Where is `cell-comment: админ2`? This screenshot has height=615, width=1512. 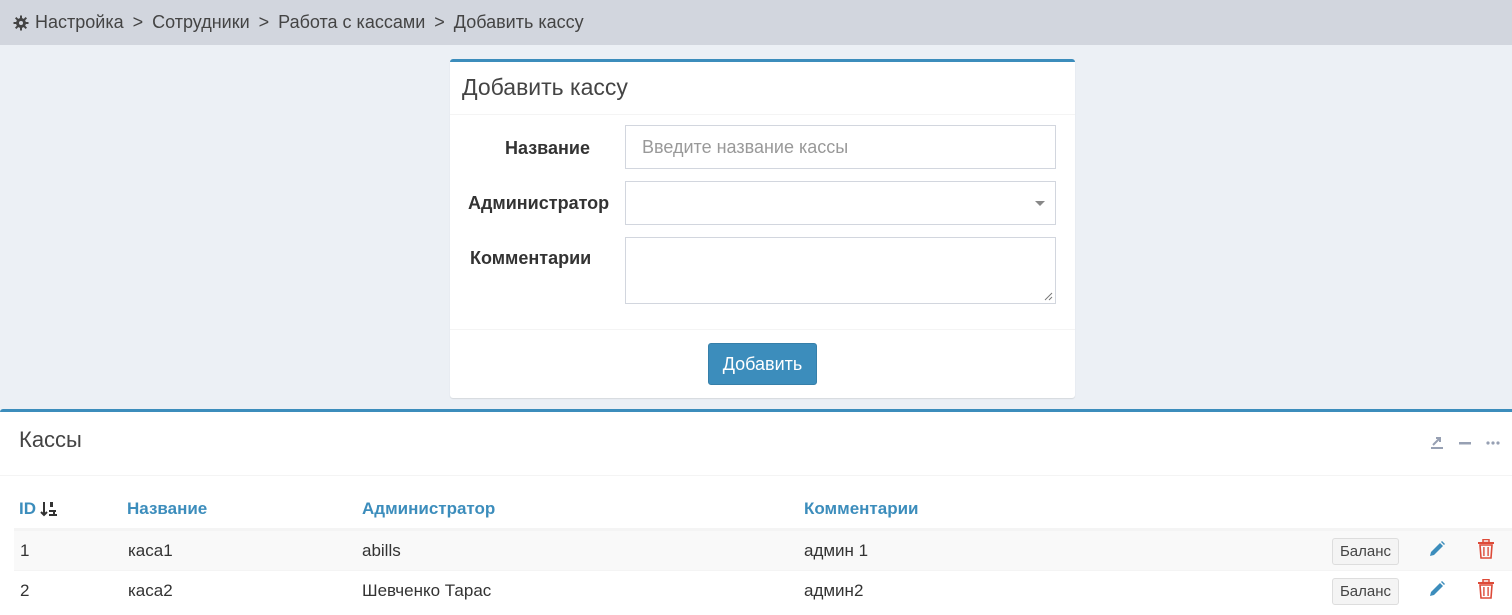
cell-comment: админ2 is located at coordinates (834, 590).